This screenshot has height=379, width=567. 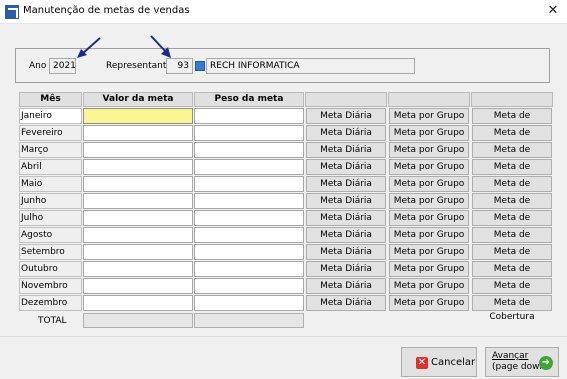 I want to click on header-mes: Mês, so click(x=50, y=99).